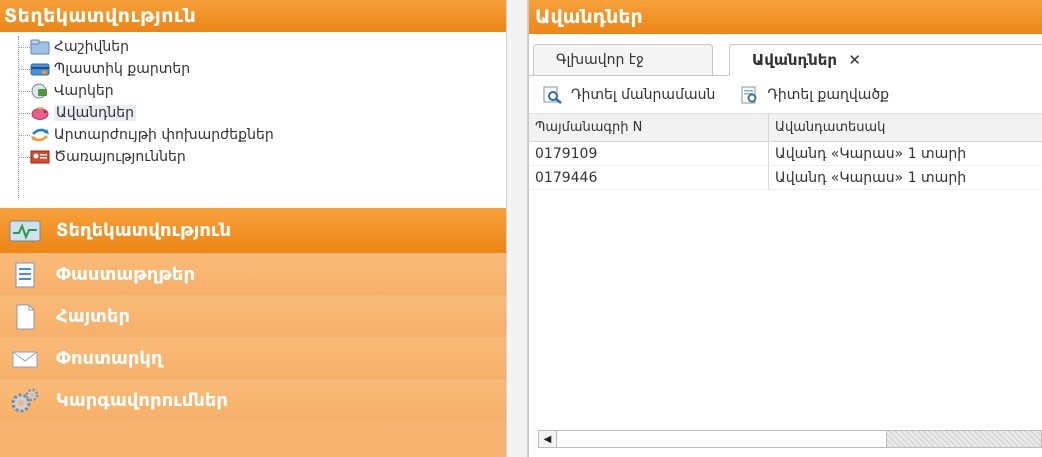 The width and height of the screenshot is (1042, 457). What do you see at coordinates (253, 113) in the screenshot?
I see `tree-item-deposits: Ավանդներ` at bounding box center [253, 113].